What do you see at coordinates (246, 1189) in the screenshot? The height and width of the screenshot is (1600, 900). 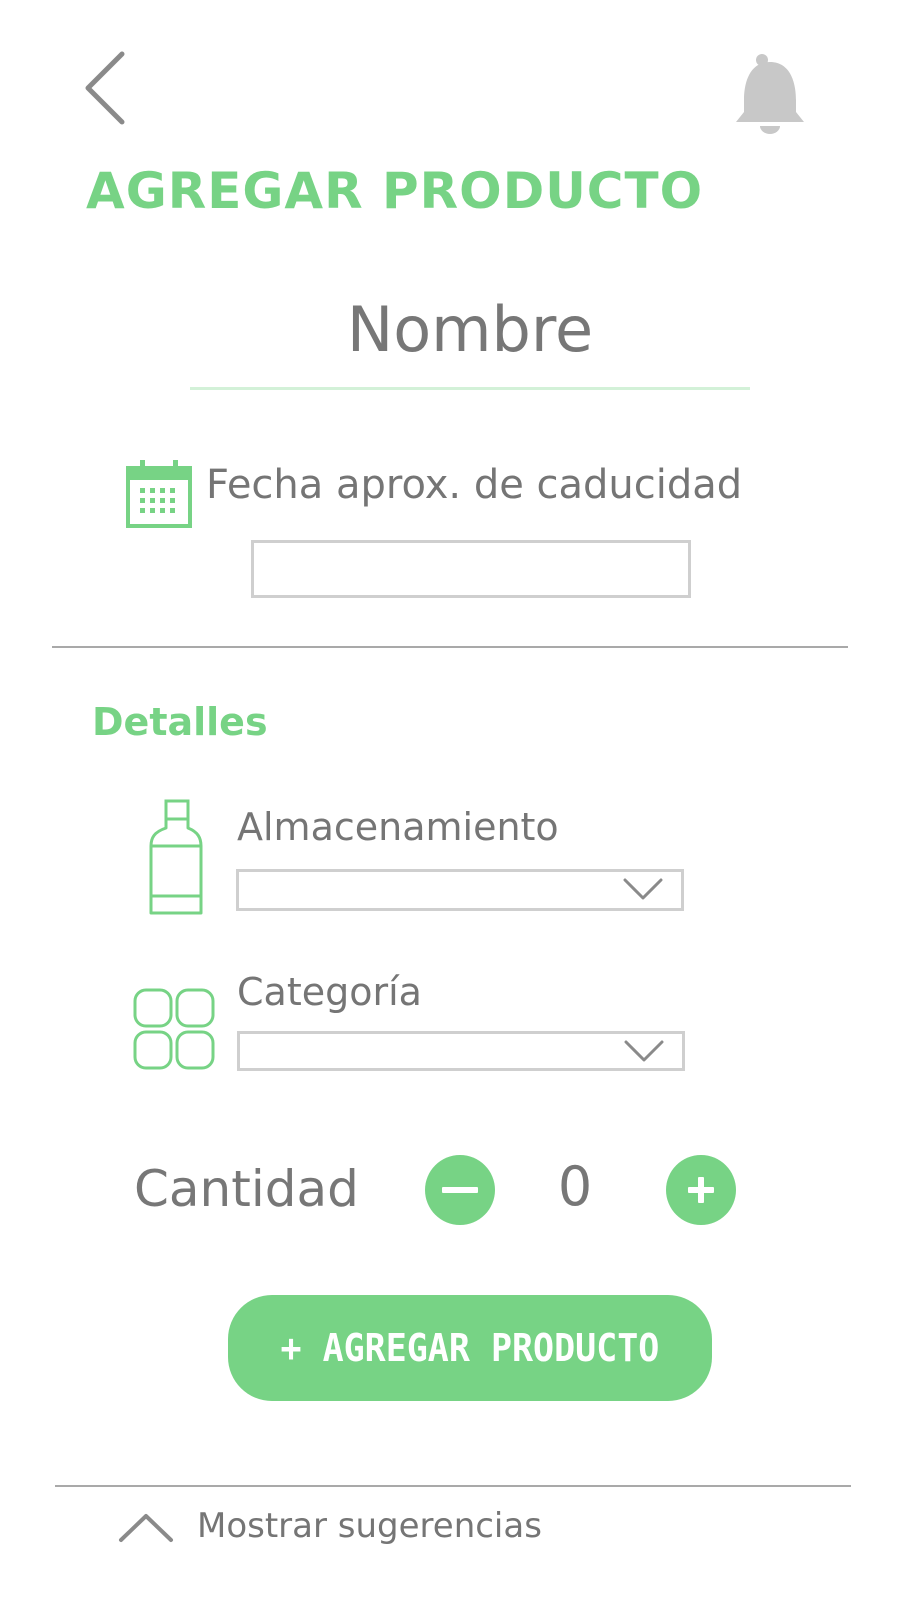 I see `quantity-label: Cantidad` at bounding box center [246, 1189].